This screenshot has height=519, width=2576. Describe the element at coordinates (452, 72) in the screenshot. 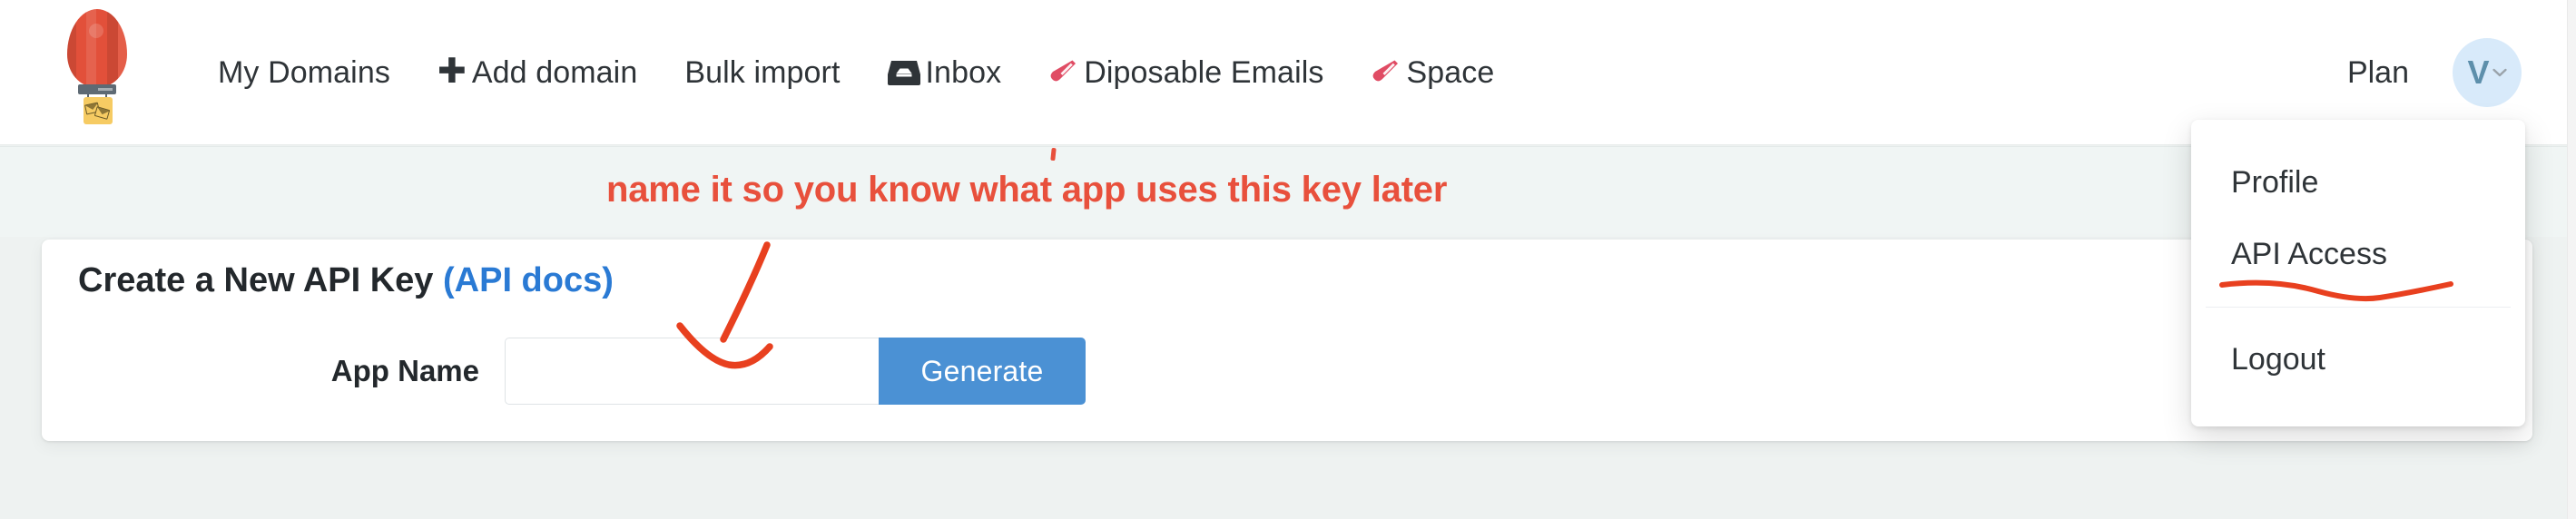

I see `plus-icon: ✚` at that location.